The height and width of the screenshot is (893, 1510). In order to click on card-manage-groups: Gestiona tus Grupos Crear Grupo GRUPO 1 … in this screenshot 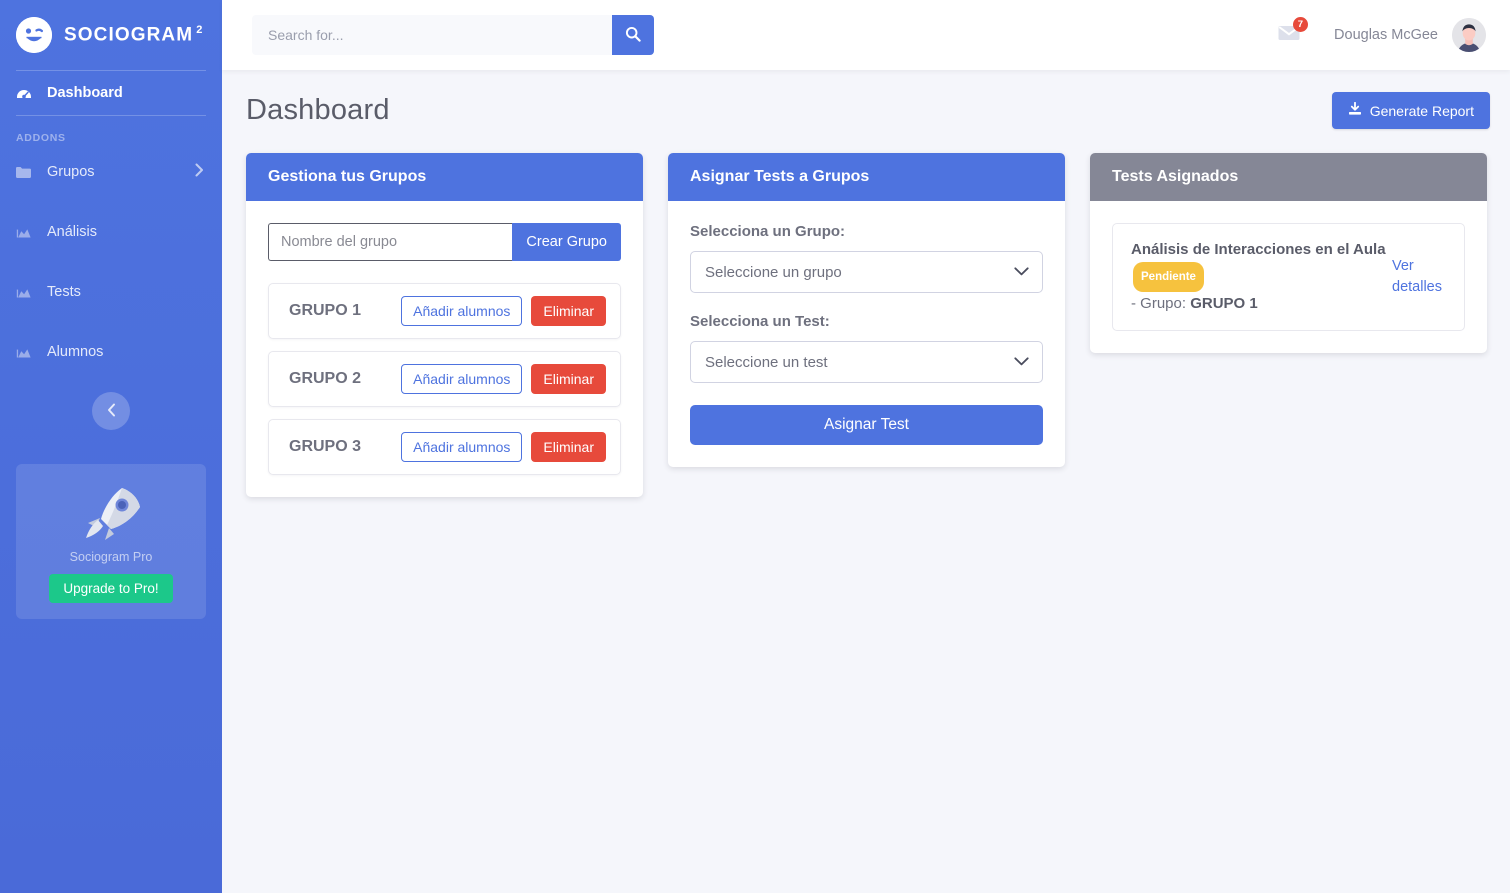, I will do `click(444, 325)`.